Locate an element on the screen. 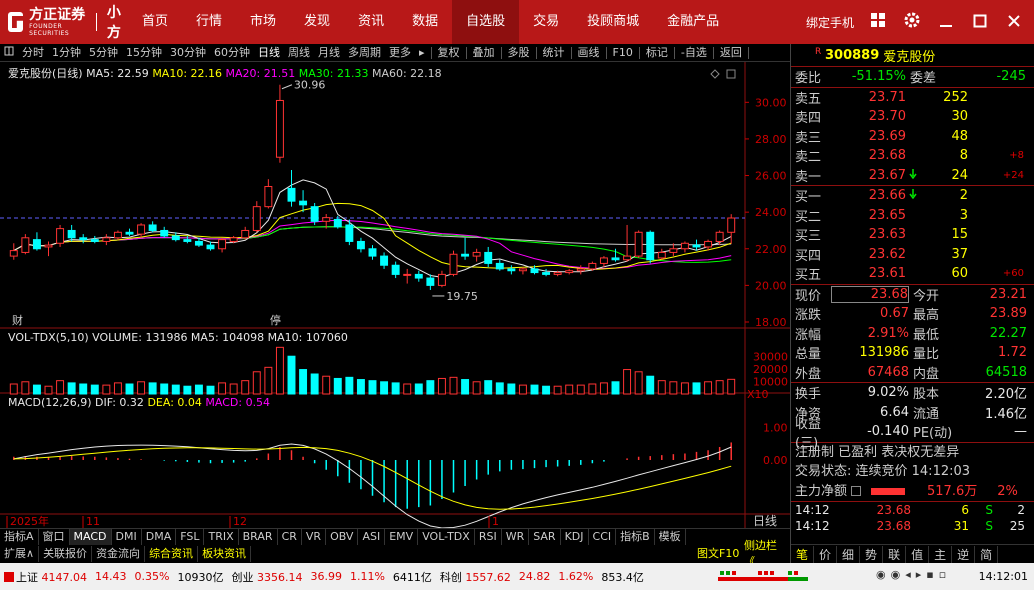  toolbar-right-4: 画线 is located at coordinates (589, 53).